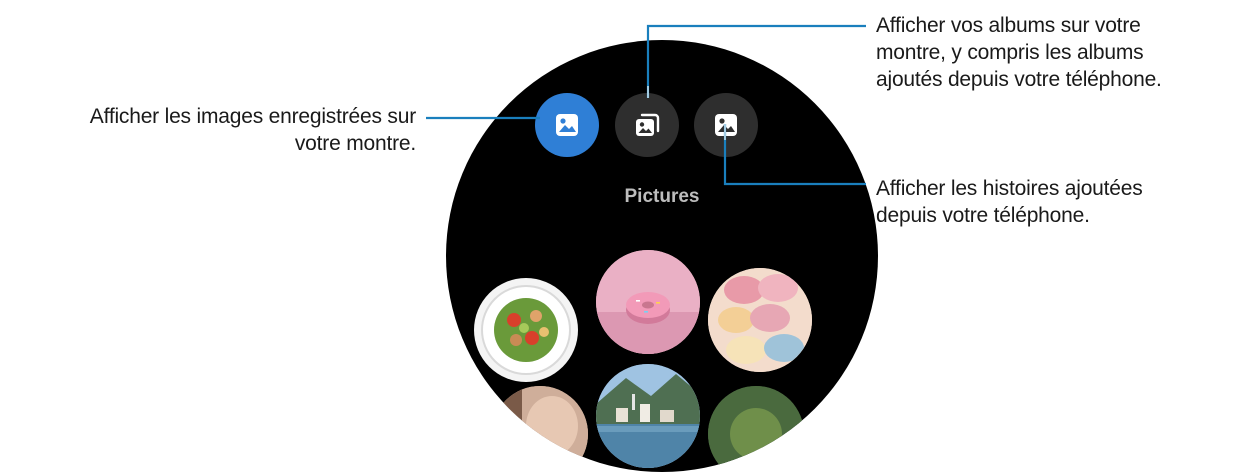  I want to click on callout-line-albums, so click(756, 61).